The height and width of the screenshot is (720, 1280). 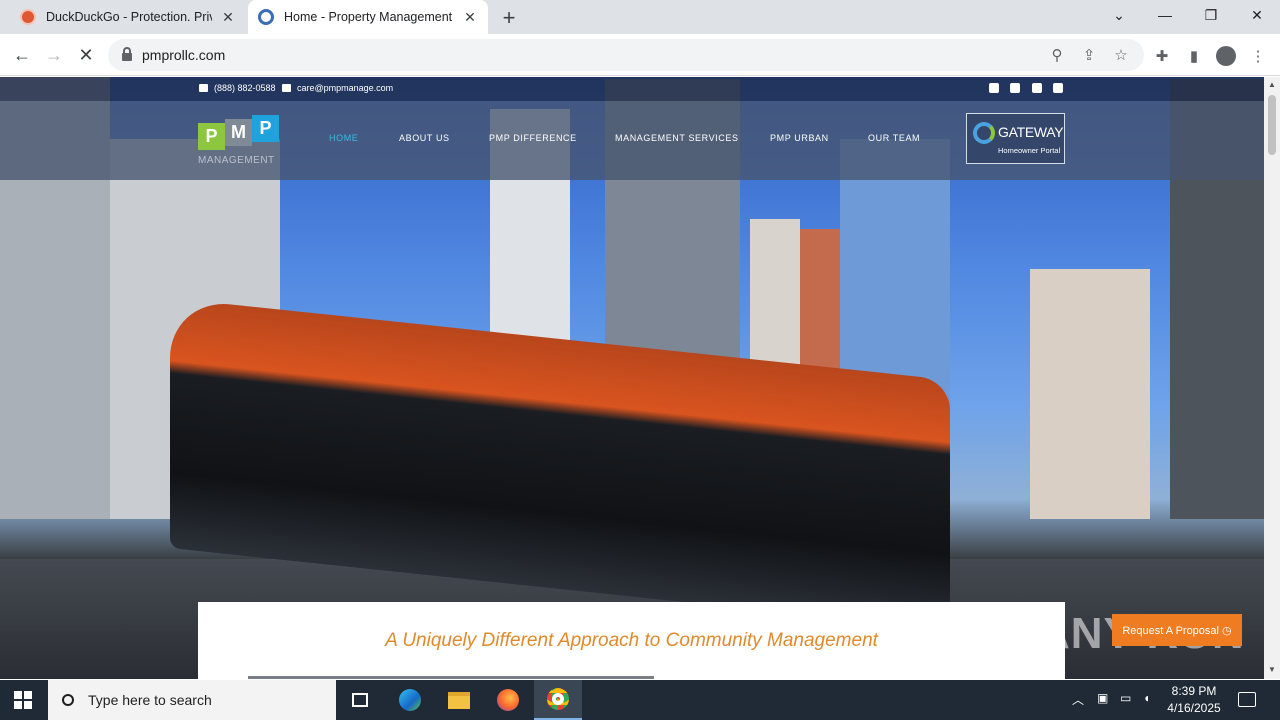 What do you see at coordinates (533, 138) in the screenshot?
I see `nav-pmp-difference: PMP DIFFERENCE` at bounding box center [533, 138].